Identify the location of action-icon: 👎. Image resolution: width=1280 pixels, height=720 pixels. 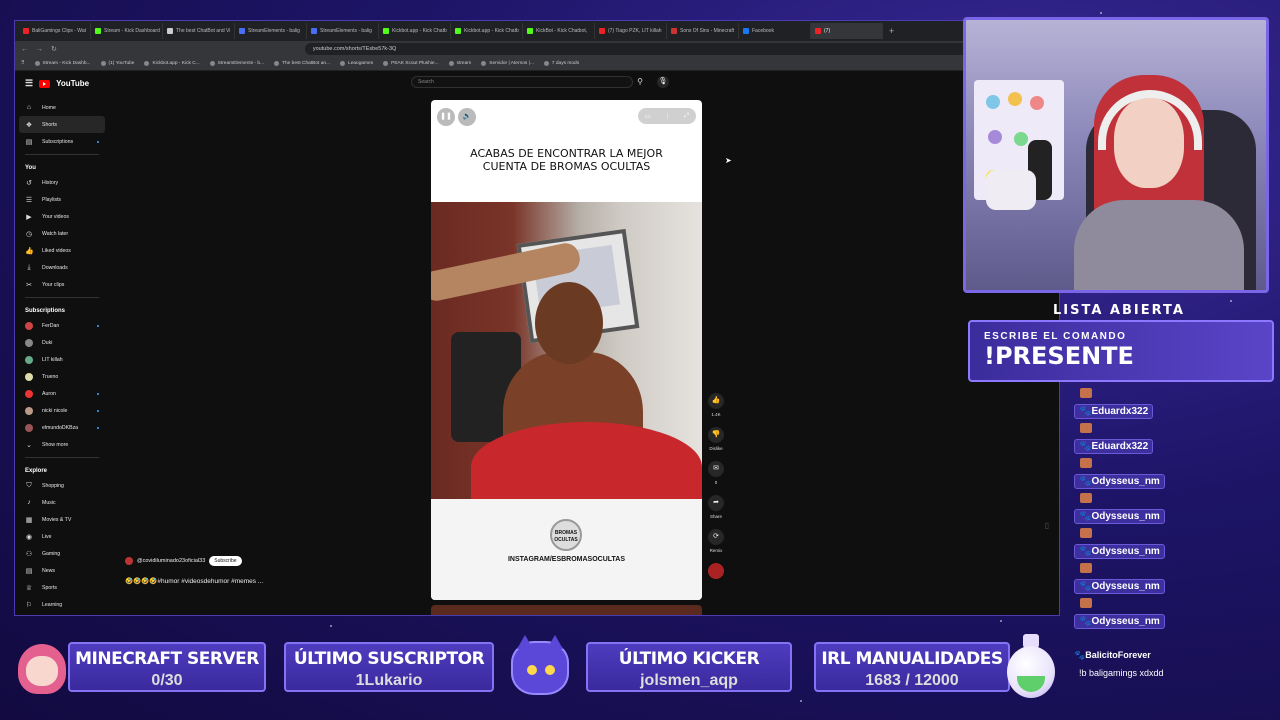
(716, 435).